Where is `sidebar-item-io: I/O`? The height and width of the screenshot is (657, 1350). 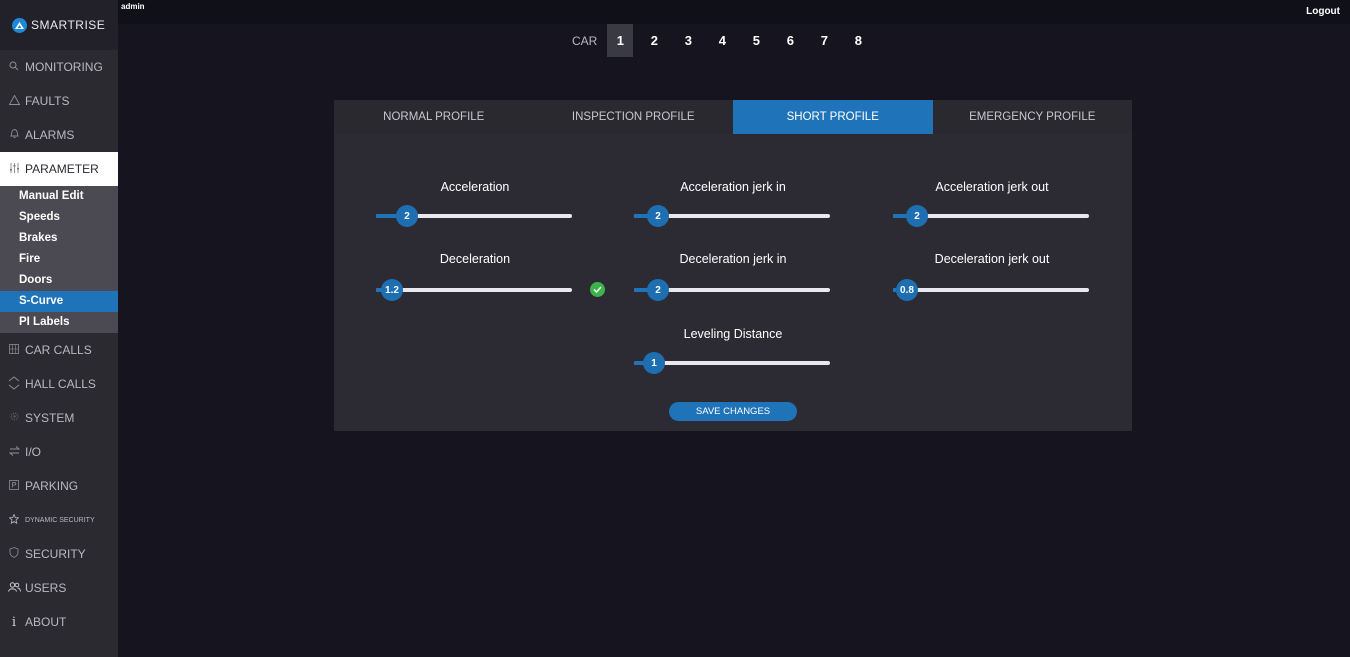
sidebar-item-io: I/O is located at coordinates (59, 452).